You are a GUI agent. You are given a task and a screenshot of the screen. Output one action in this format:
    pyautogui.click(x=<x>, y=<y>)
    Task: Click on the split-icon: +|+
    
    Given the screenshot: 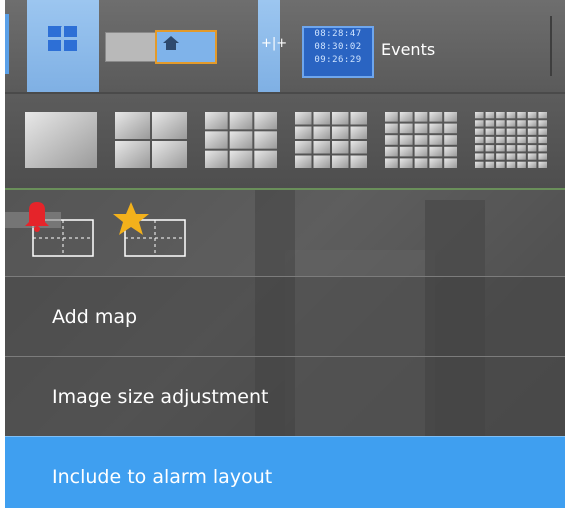 What is the action you would take?
    pyautogui.click(x=274, y=43)
    